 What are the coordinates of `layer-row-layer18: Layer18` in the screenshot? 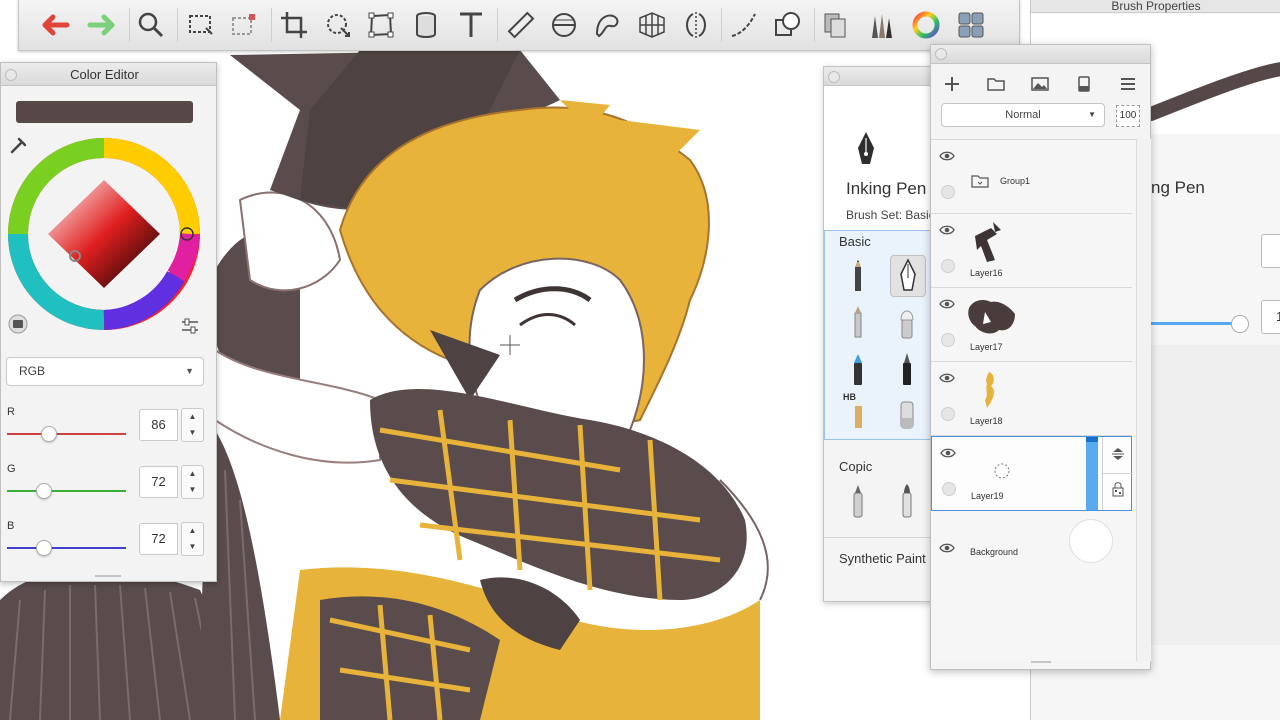 It's located at (1031, 399).